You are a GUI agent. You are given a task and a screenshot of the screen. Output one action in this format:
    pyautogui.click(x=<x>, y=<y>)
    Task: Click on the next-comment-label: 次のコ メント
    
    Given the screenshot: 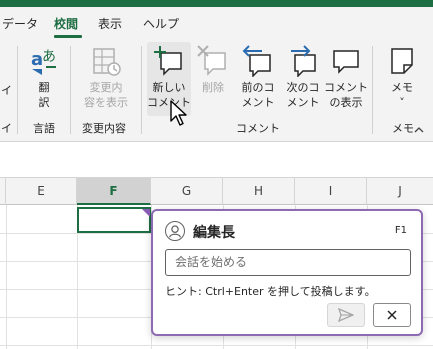 What is the action you would take?
    pyautogui.click(x=303, y=95)
    